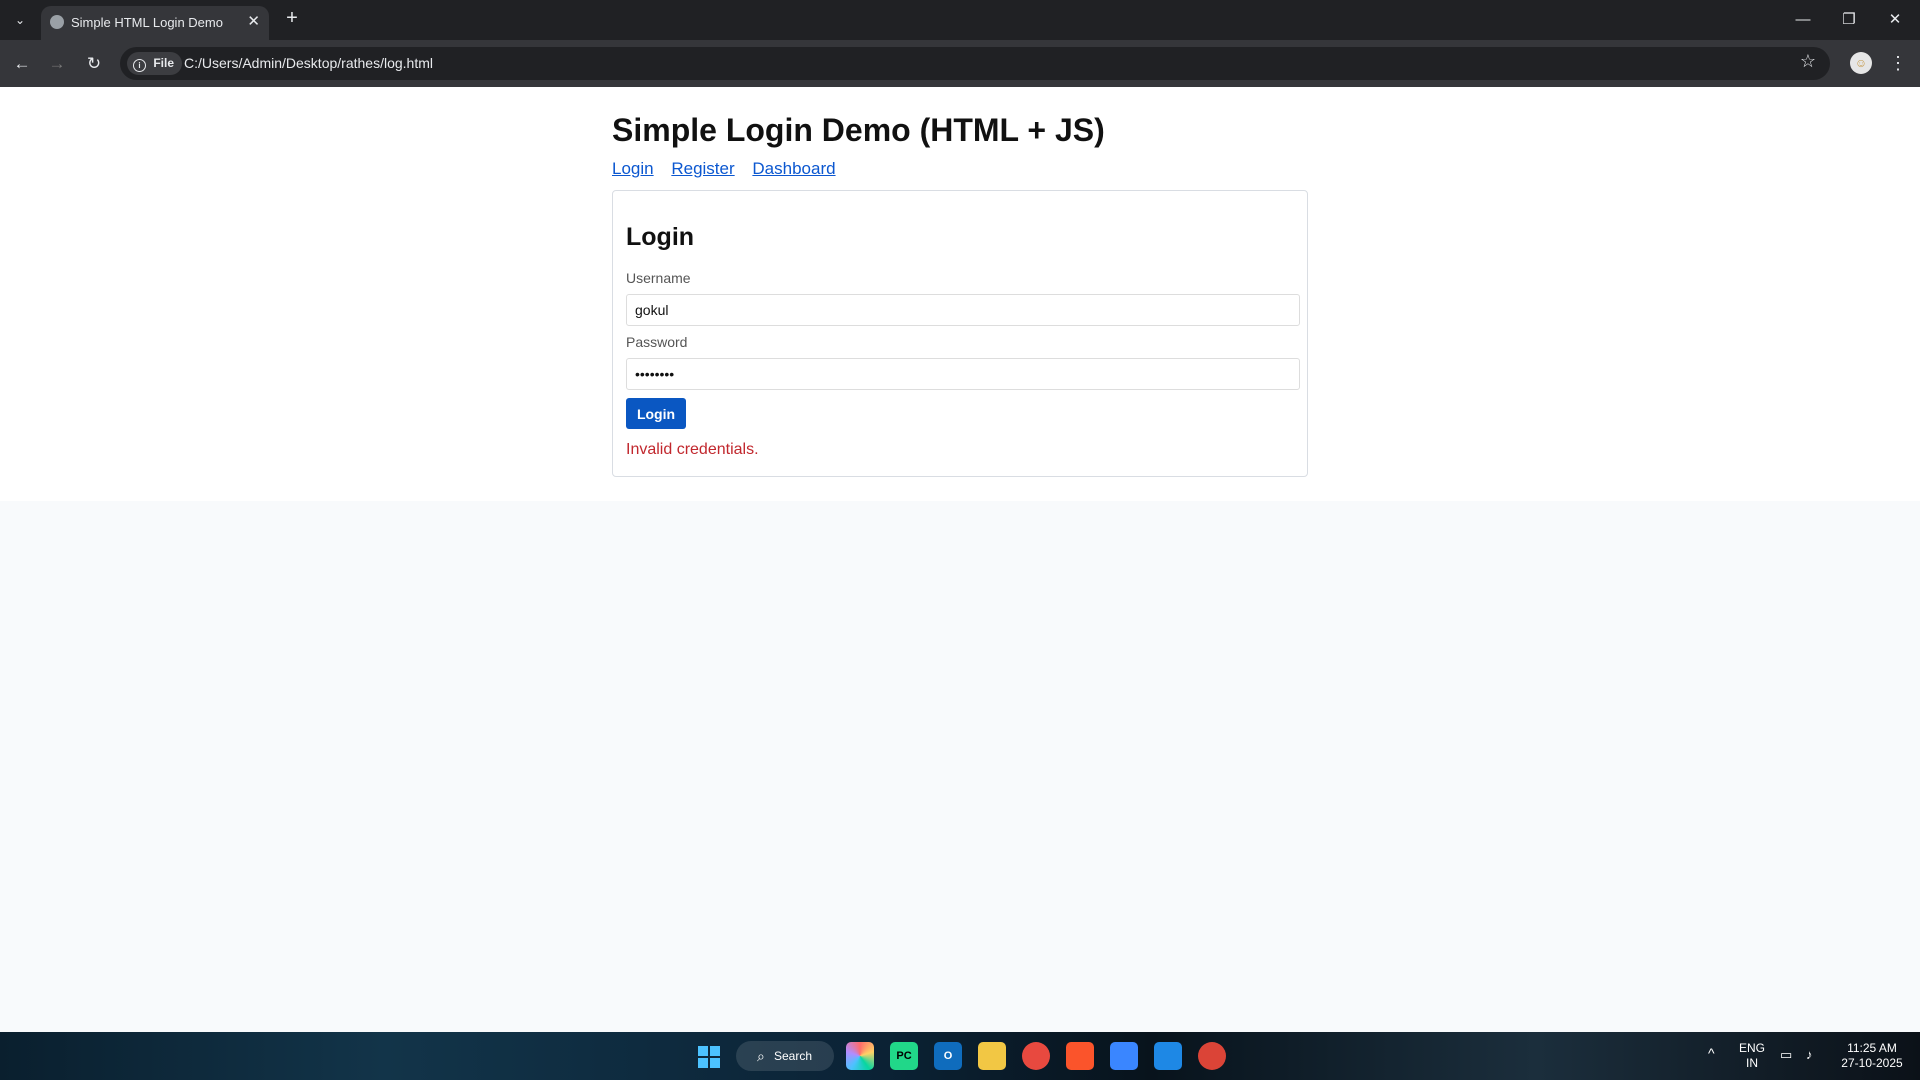 This screenshot has height=1080, width=1920. Describe the element at coordinates (904, 1056) in the screenshot. I see `pycharm-icon: PC` at that location.